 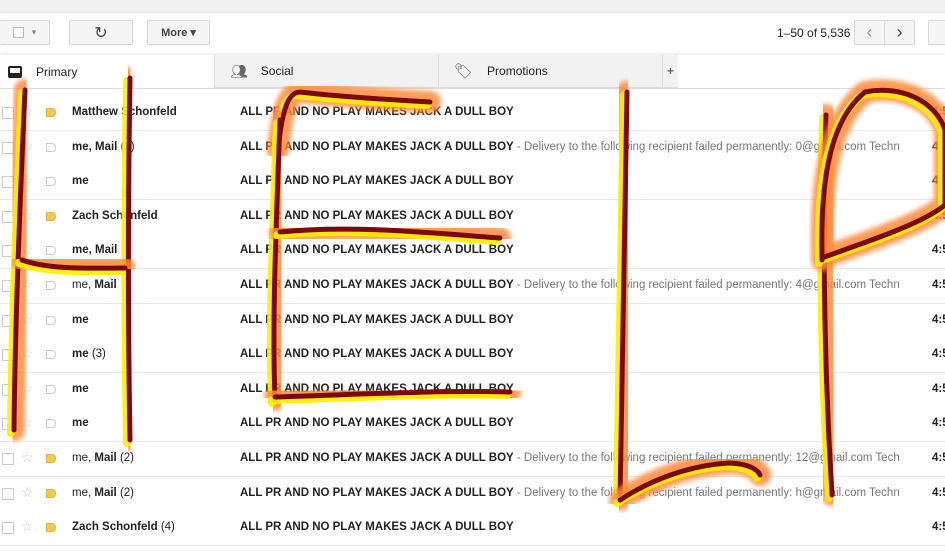 What do you see at coordinates (123, 527) in the screenshot?
I see `sender: Zach Schonfeld (4)` at bounding box center [123, 527].